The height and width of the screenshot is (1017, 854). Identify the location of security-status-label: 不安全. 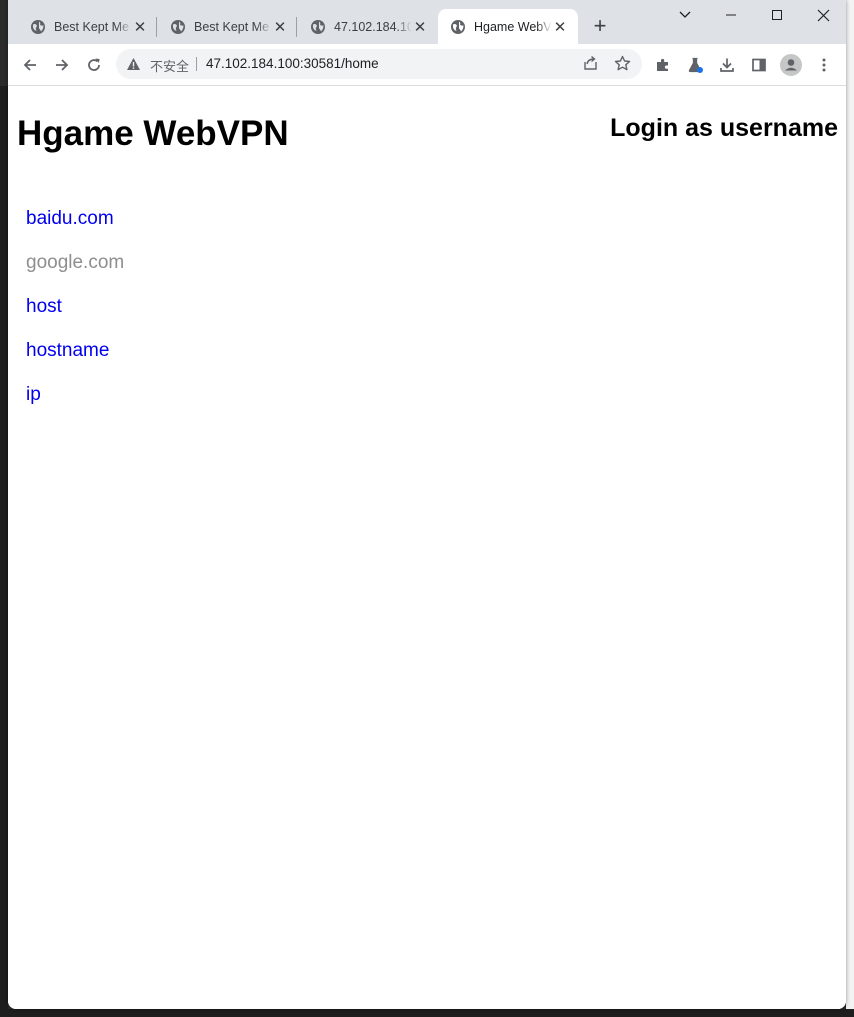
(169, 65).